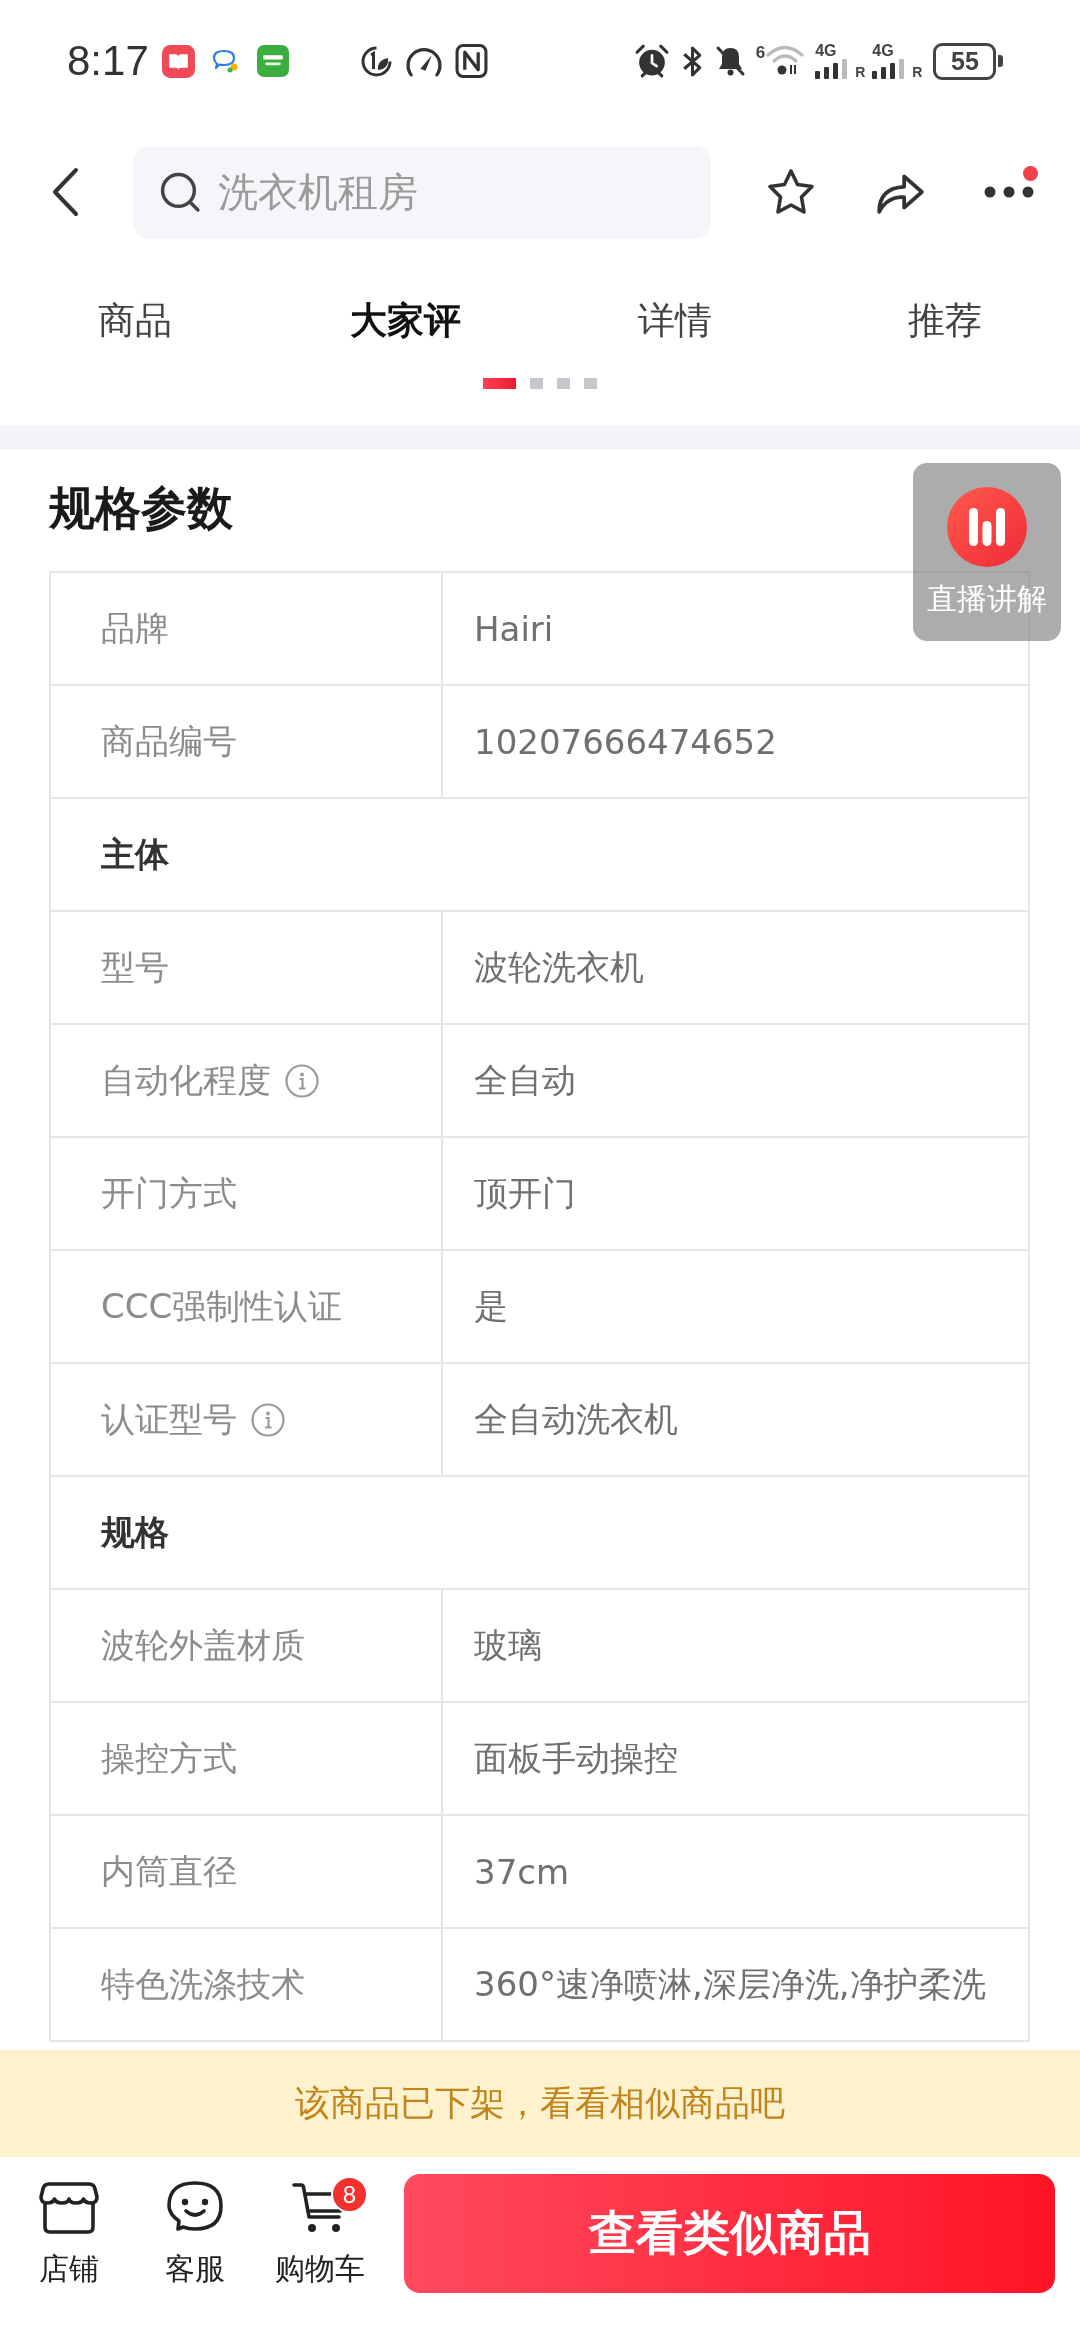  Describe the element at coordinates (522, 1871) in the screenshot. I see `spec-value: 37cm` at that location.